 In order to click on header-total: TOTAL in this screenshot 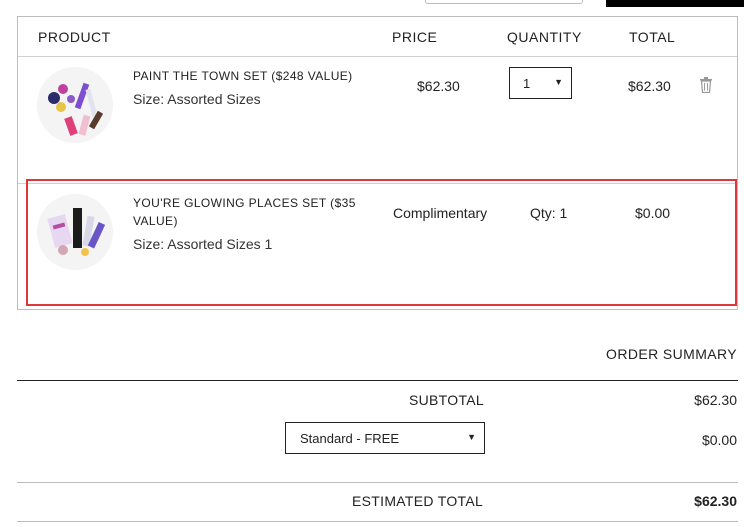, I will do `click(652, 37)`.